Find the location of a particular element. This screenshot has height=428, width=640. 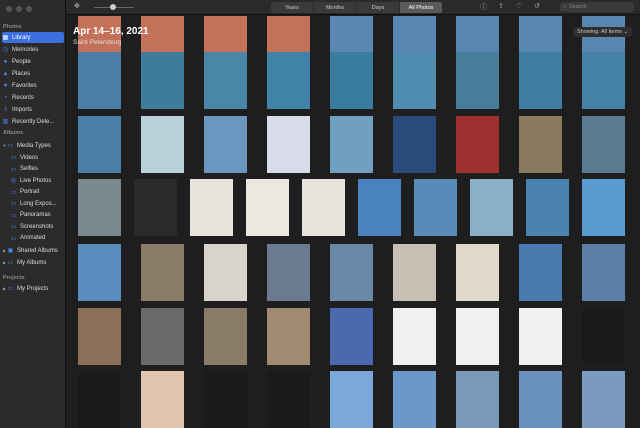

sidebar-item-portrait: ▭ Portrait is located at coordinates (33, 192).